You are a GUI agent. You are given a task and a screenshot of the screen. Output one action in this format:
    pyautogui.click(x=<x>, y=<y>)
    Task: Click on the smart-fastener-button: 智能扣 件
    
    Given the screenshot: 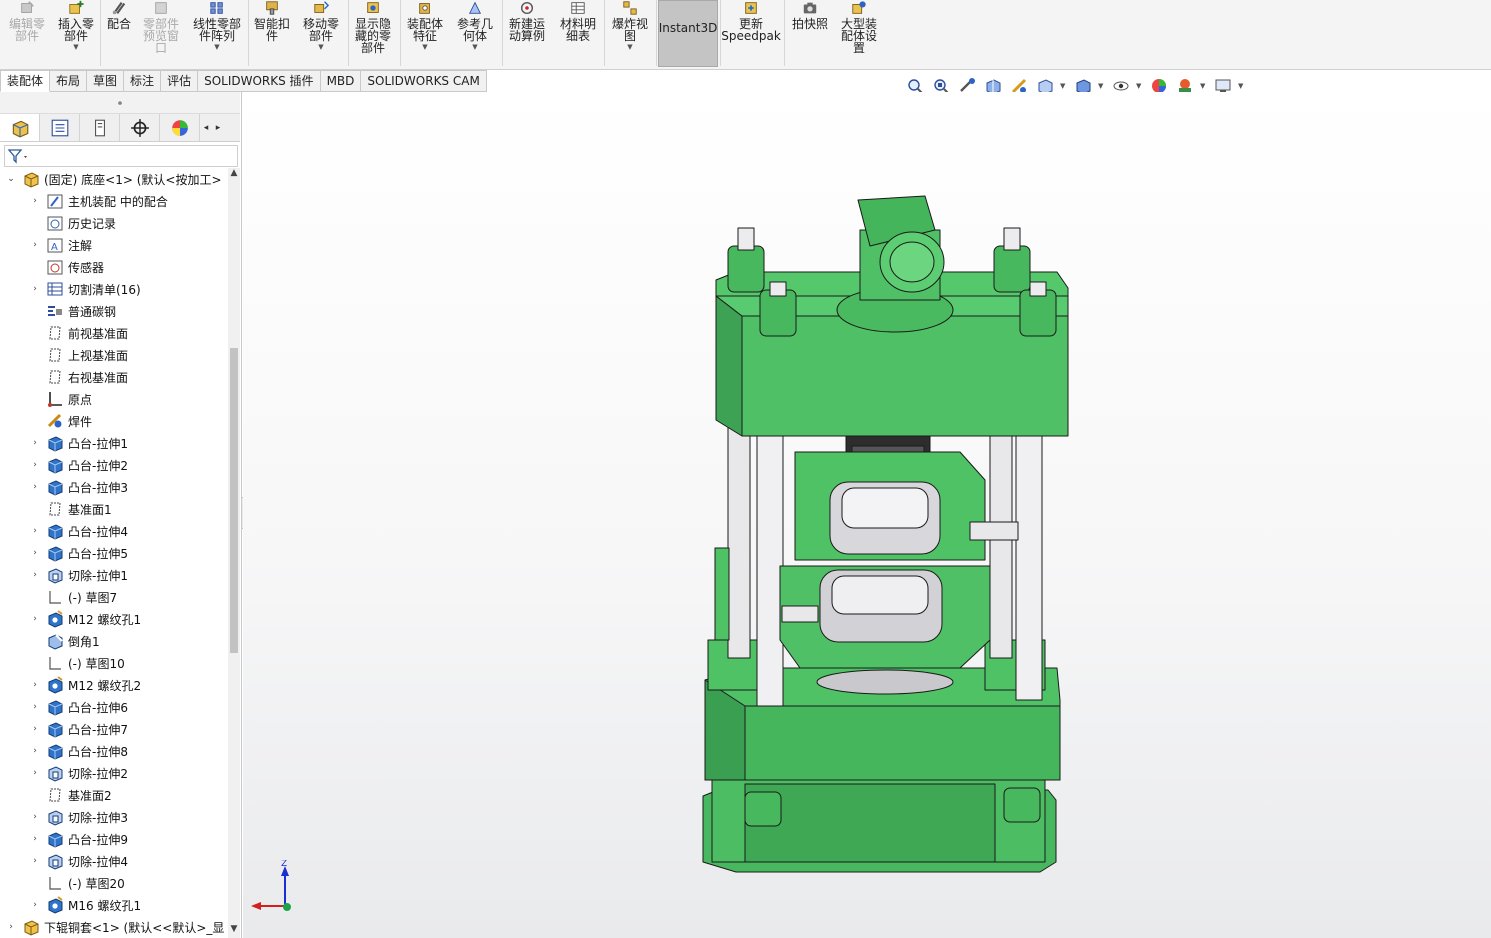 What is the action you would take?
    pyautogui.click(x=272, y=33)
    